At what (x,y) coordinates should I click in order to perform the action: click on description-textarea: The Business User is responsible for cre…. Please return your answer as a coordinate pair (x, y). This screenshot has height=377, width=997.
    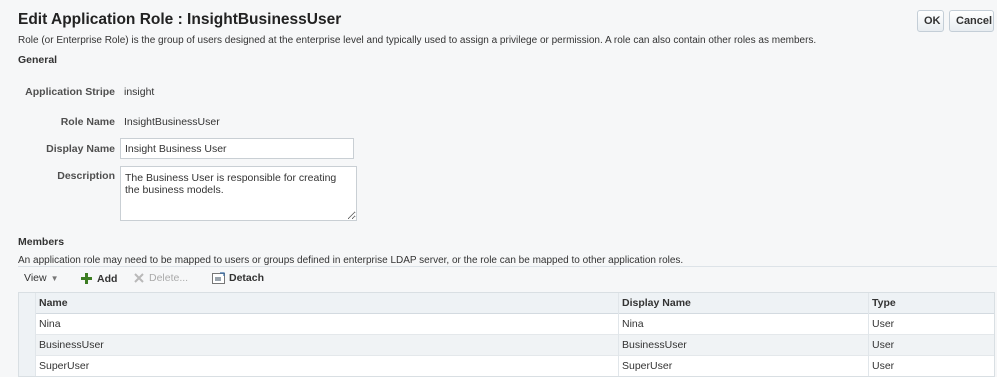
    Looking at the image, I should click on (238, 193).